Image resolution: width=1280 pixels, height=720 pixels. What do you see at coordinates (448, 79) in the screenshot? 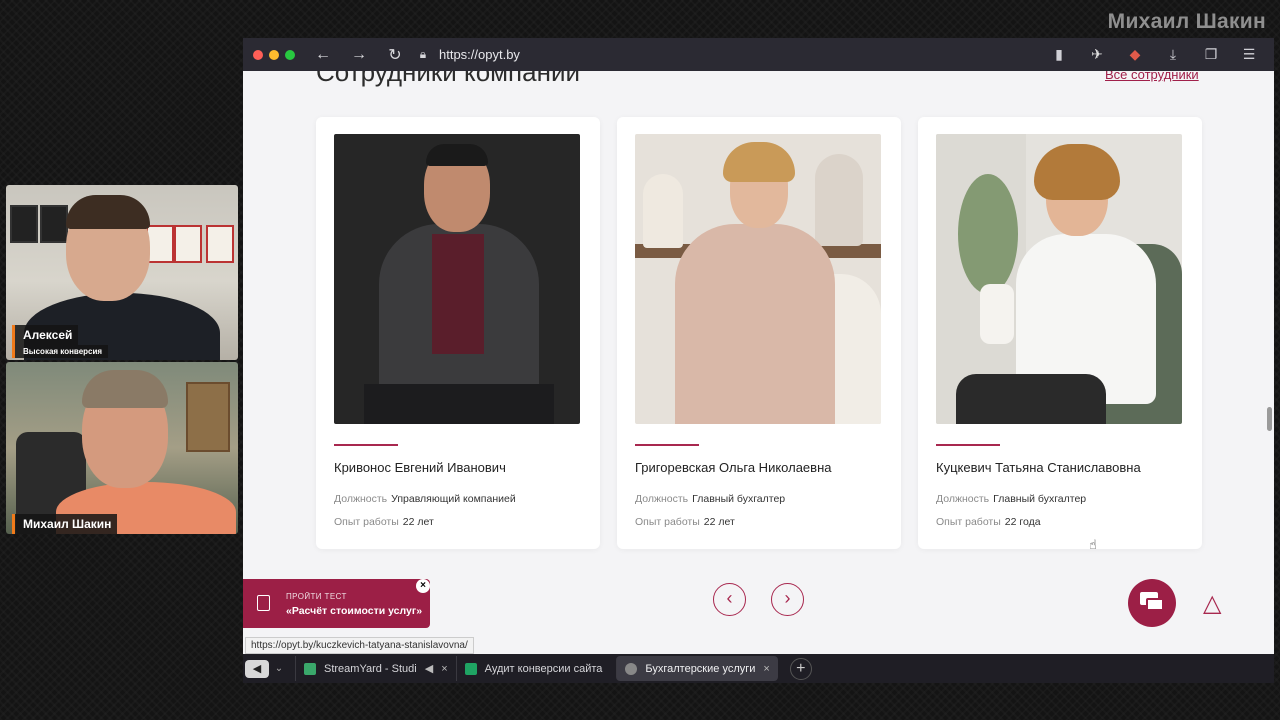
I see `section-title: Сотрудники компании` at bounding box center [448, 79].